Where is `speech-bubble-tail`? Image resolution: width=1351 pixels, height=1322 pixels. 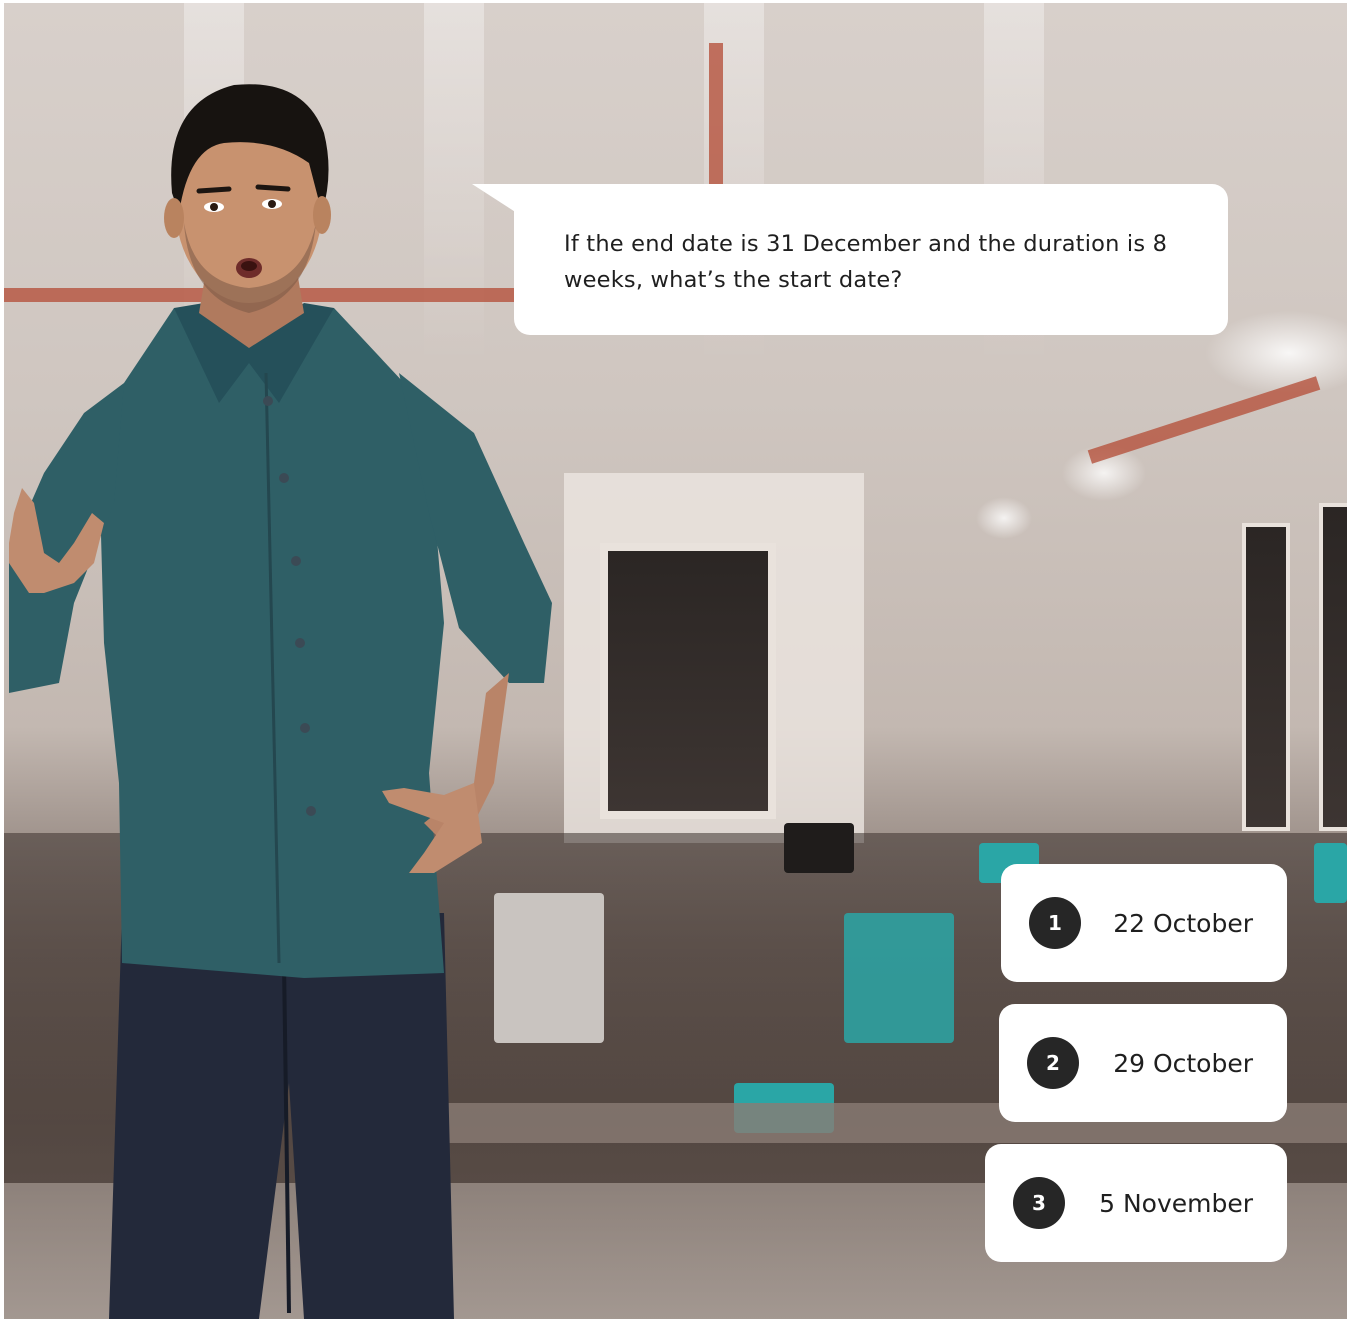
speech-bubble-tail is located at coordinates (503, 204).